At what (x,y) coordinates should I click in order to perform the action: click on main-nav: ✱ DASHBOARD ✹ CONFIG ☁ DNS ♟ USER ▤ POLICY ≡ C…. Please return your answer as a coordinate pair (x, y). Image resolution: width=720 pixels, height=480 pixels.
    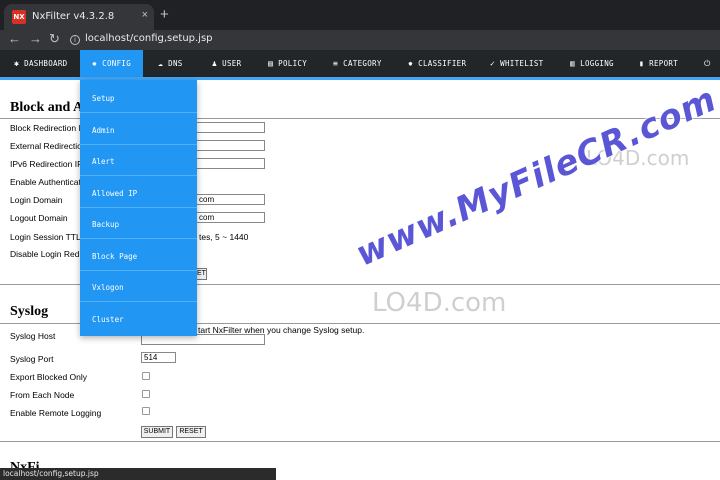
    Looking at the image, I should click on (360, 65).